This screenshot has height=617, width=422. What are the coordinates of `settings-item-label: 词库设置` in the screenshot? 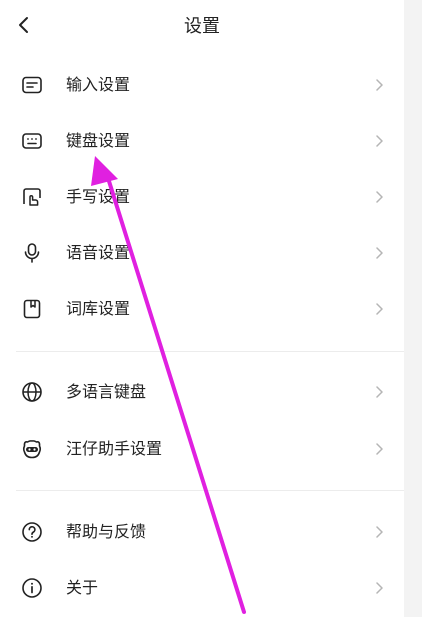 It's located at (98, 308).